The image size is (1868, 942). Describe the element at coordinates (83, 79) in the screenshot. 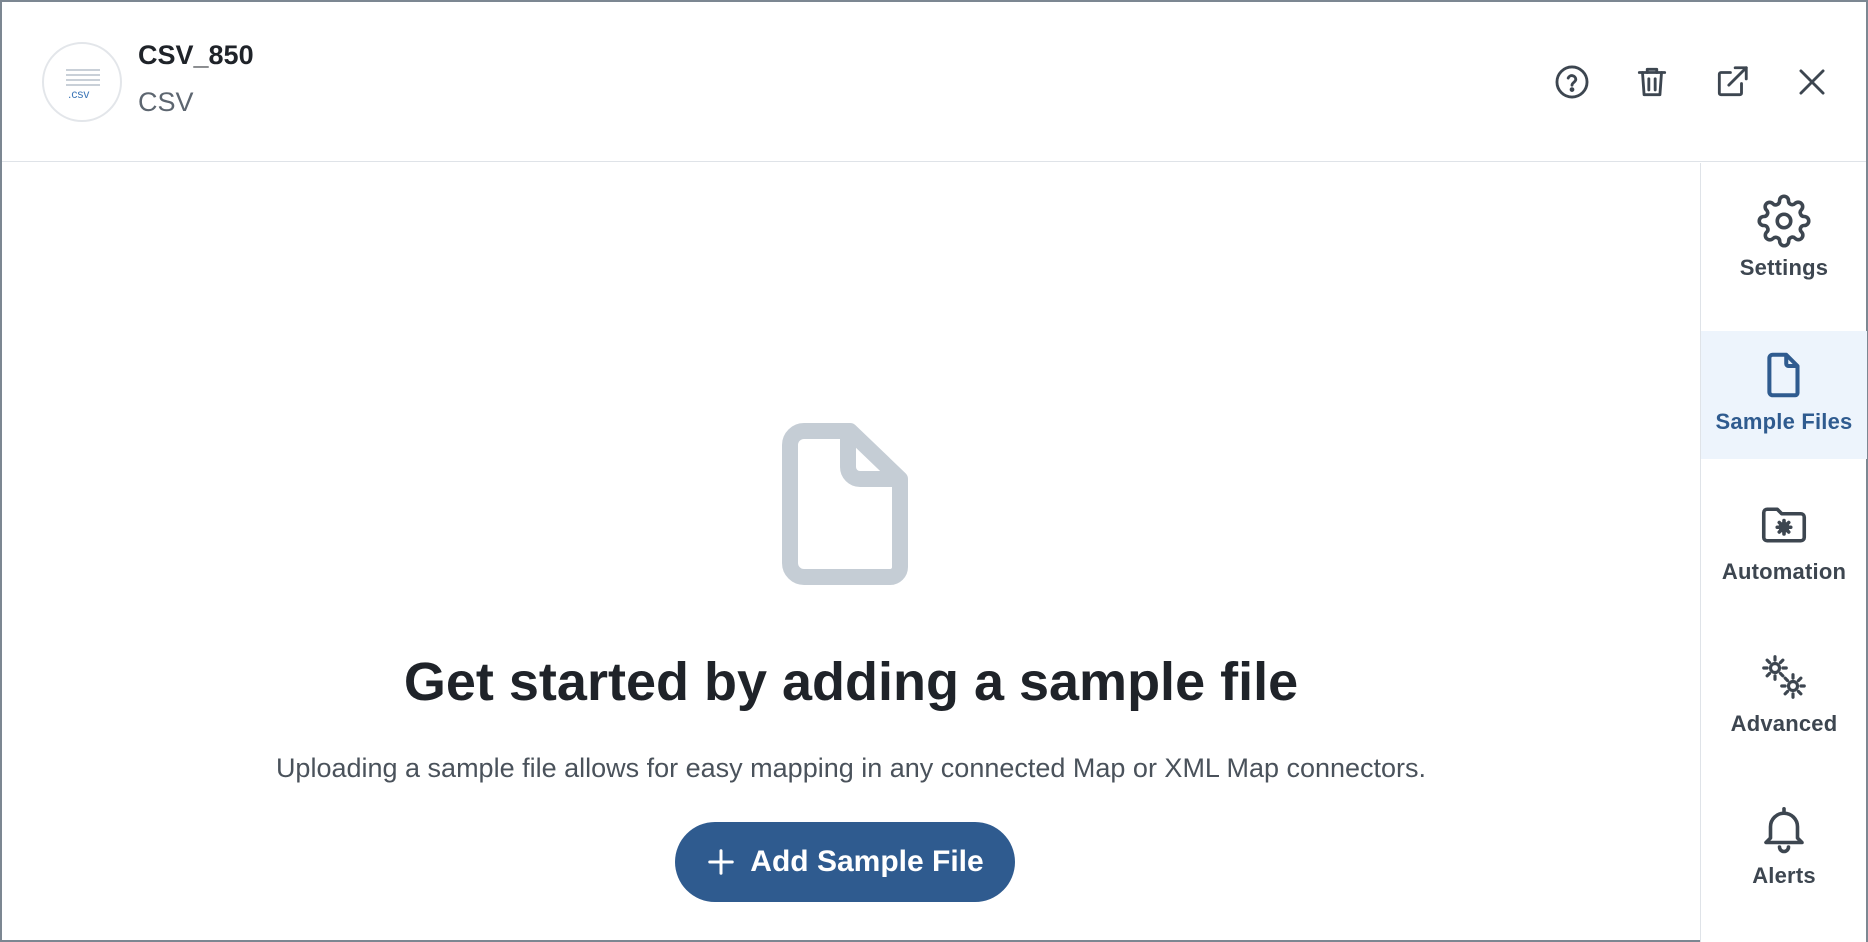

I see `logo-lines` at that location.